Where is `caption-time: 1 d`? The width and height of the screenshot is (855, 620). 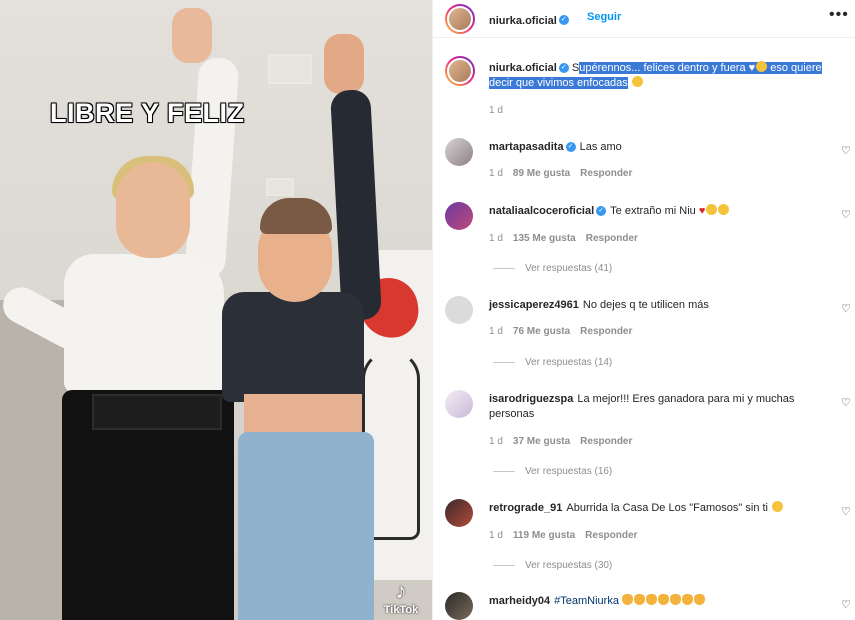 caption-time: 1 d is located at coordinates (496, 110).